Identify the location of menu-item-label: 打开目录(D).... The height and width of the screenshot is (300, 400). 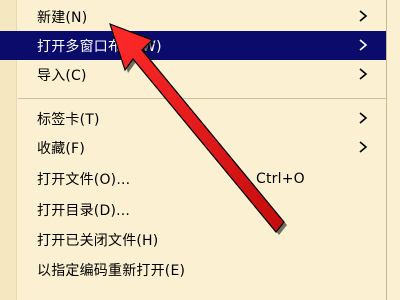
(84, 210).